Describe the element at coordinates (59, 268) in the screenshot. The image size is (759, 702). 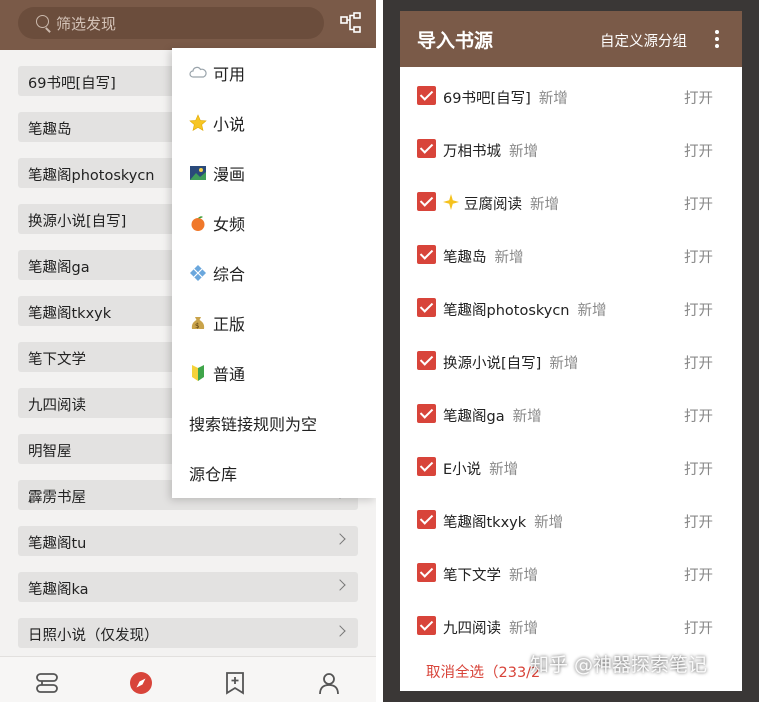
I see `list-item-label: 笔趣阁ga` at that location.